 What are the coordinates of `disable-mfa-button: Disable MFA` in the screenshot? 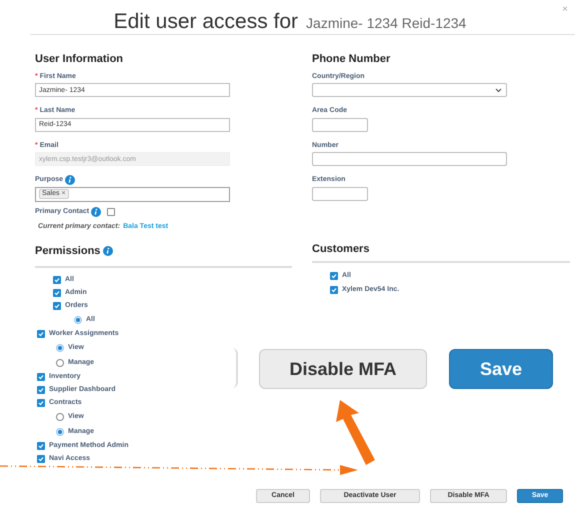 It's located at (343, 369).